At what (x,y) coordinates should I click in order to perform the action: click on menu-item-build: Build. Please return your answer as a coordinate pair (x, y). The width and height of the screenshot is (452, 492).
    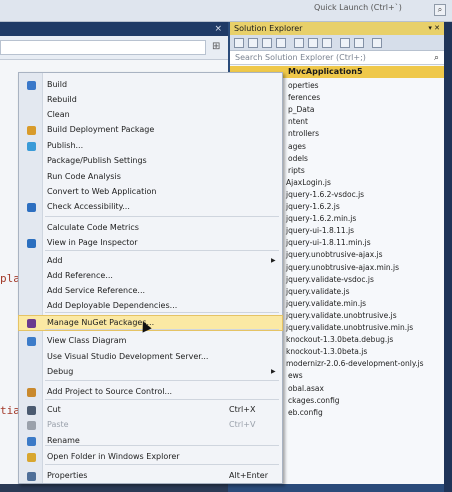
    Looking at the image, I should click on (150, 85).